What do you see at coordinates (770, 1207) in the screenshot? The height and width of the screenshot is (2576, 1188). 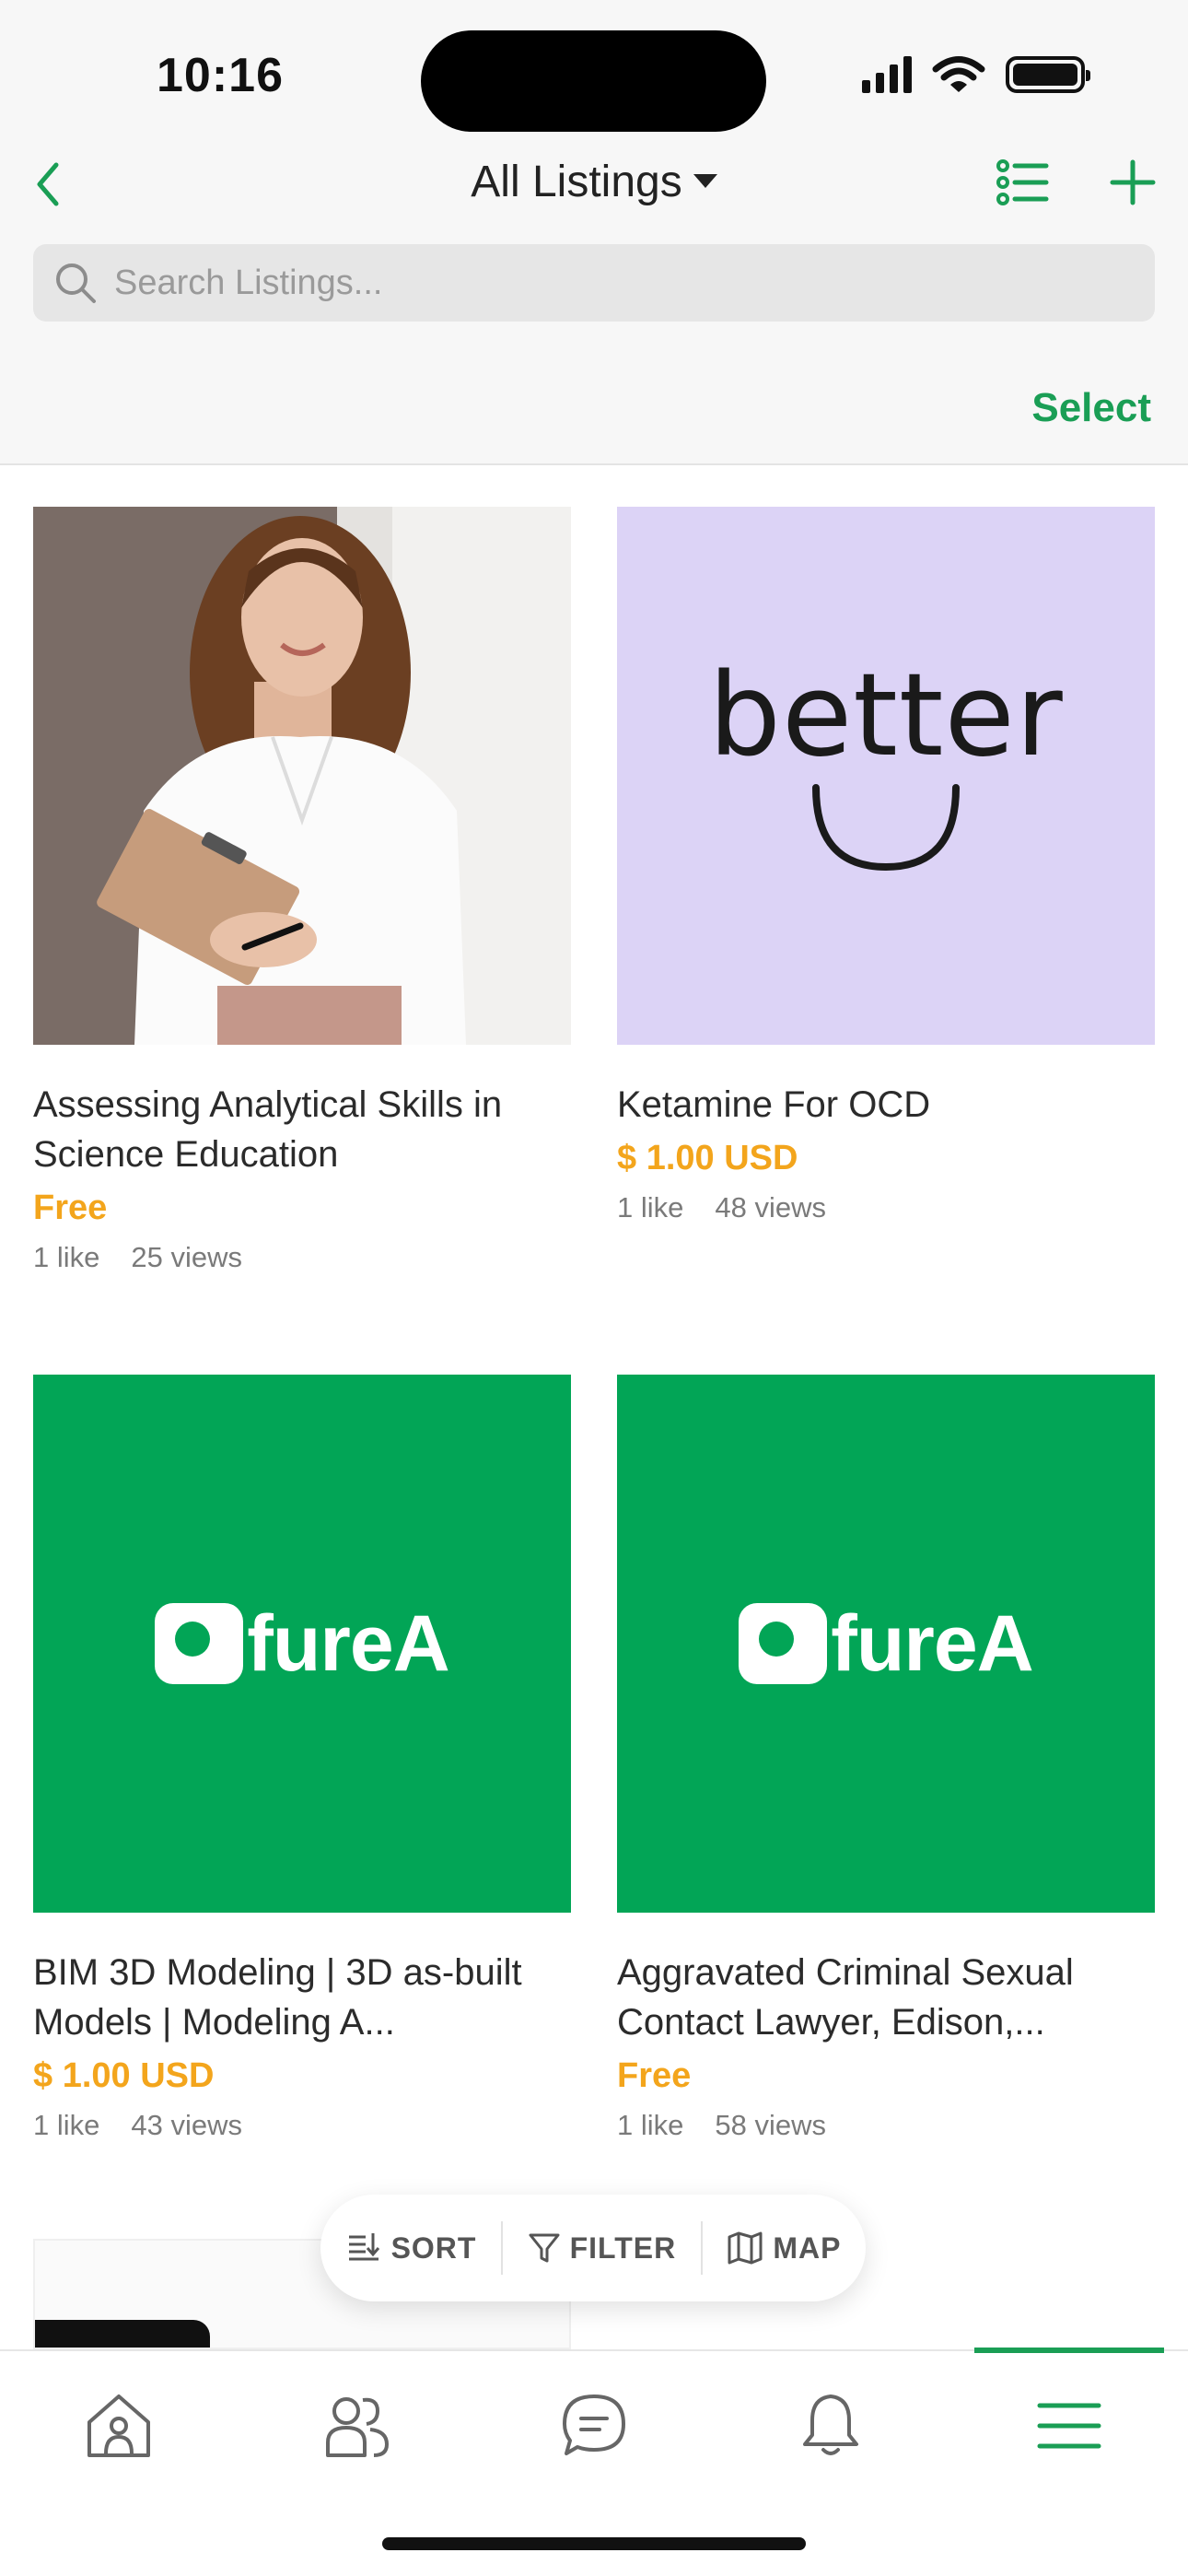 I see `listing-views: 48 views` at bounding box center [770, 1207].